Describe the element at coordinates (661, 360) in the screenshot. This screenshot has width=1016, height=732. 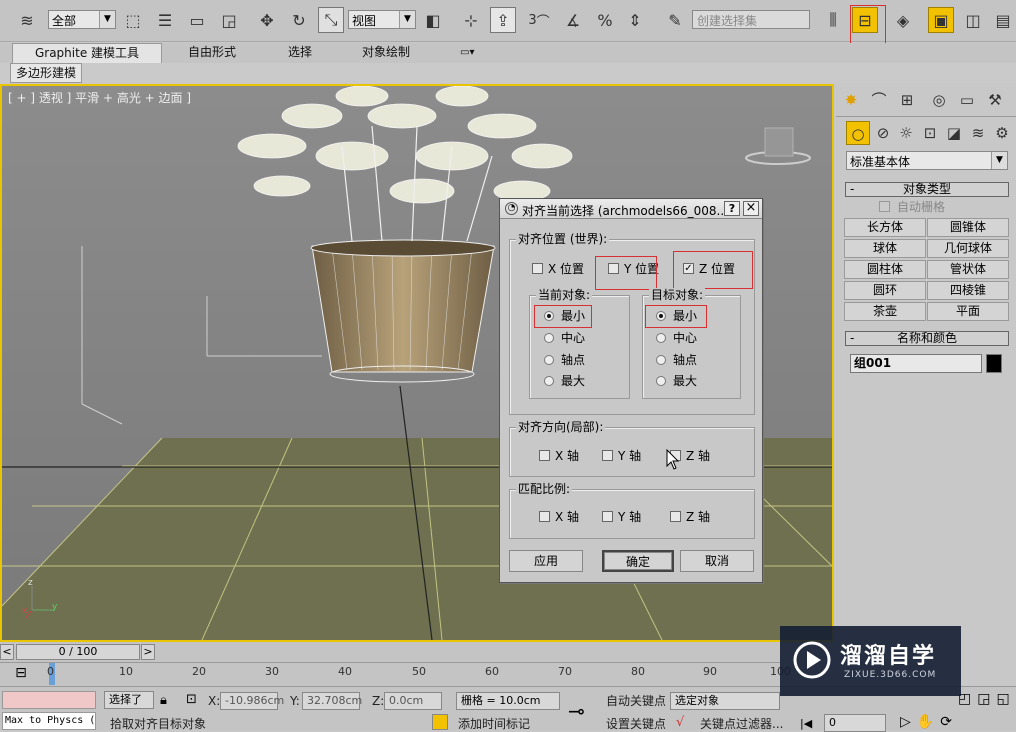
I see `target-pivot-radio` at that location.